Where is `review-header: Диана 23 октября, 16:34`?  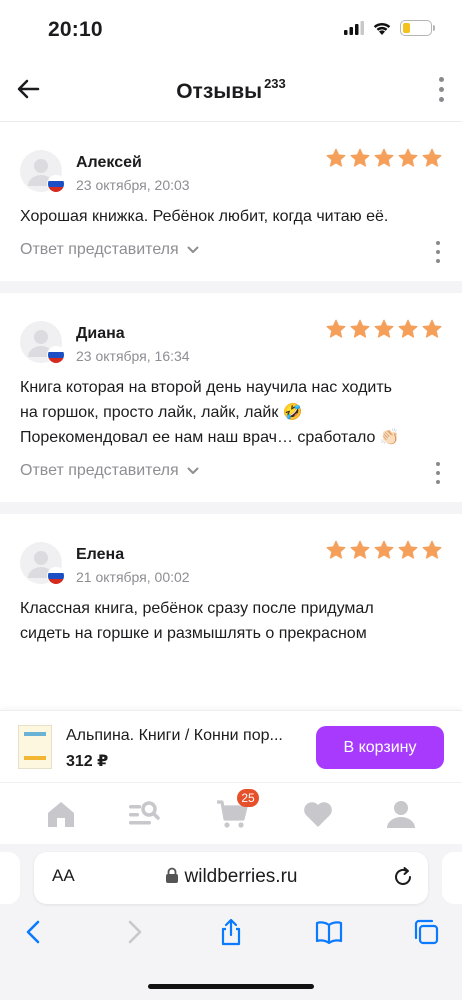
review-header: Диана 23 октября, 16:34 is located at coordinates (231, 341).